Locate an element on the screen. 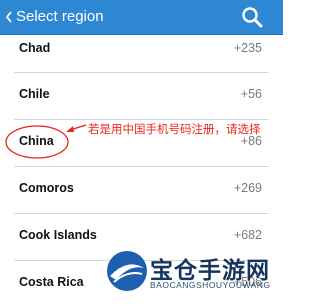  region-name: Cook Islands is located at coordinates (58, 235).